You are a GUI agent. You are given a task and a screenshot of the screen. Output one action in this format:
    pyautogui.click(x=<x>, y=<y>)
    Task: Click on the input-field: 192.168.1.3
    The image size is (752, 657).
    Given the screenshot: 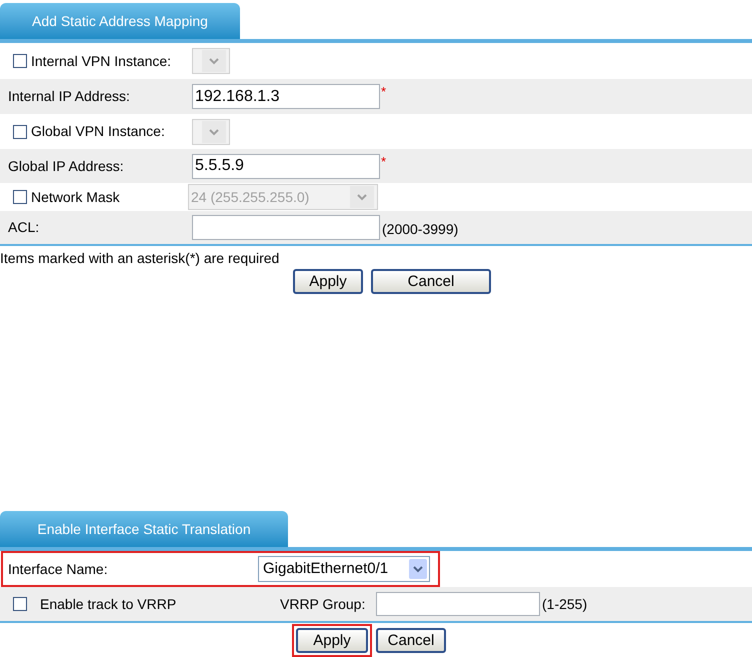 What is the action you would take?
    pyautogui.click(x=286, y=96)
    